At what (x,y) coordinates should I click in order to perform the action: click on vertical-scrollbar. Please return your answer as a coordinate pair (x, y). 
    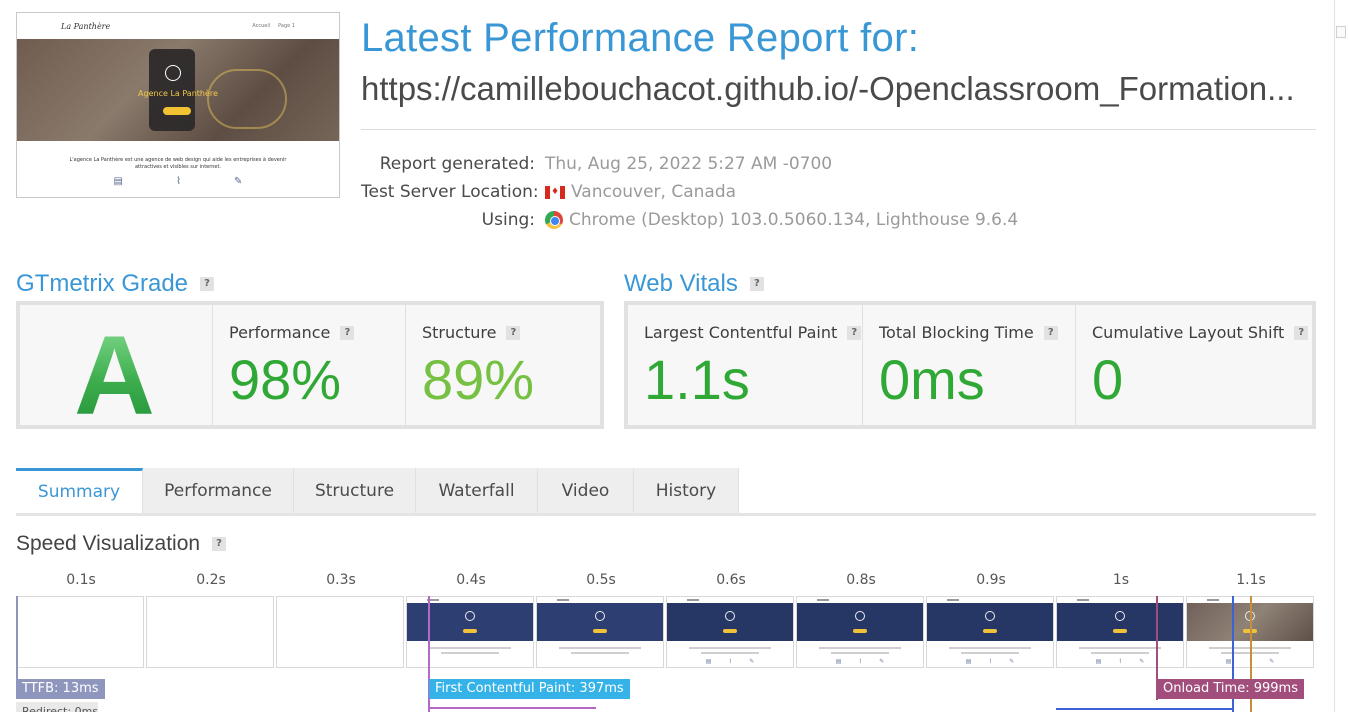
    Looking at the image, I should click on (1334, 356).